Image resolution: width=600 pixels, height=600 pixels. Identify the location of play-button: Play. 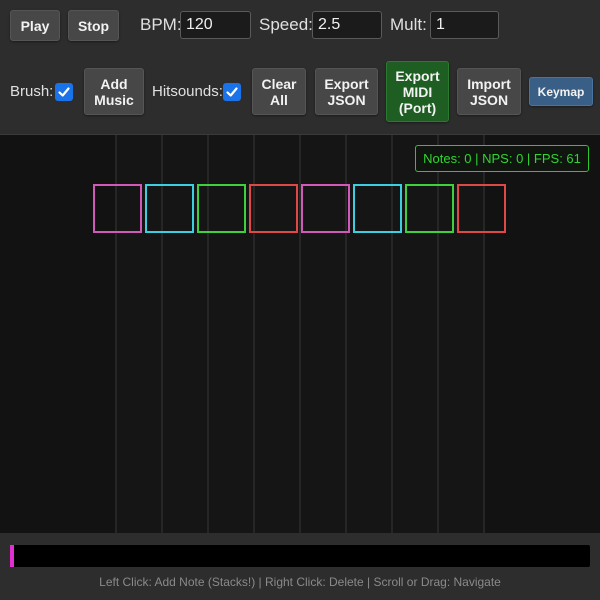
(35, 25).